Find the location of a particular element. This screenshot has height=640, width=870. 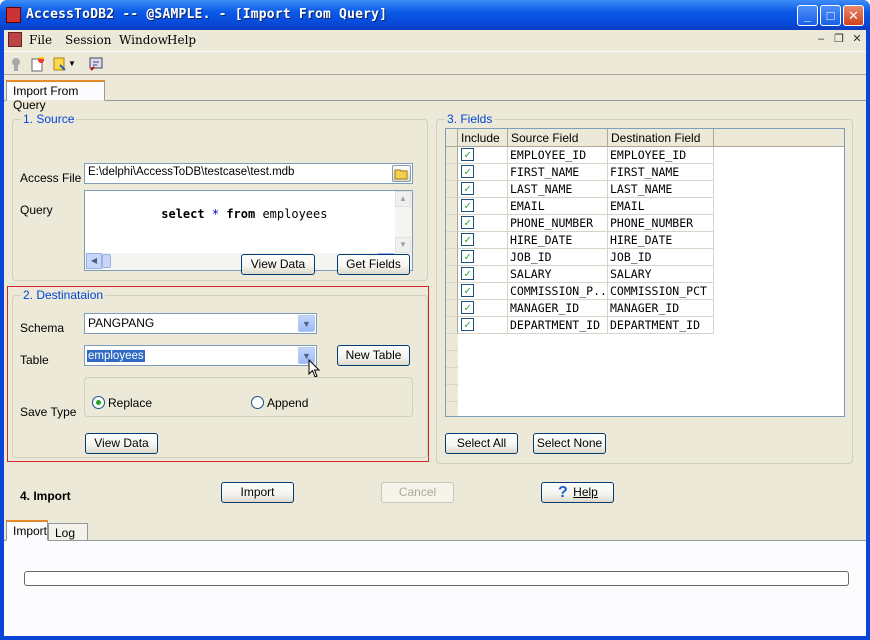

help-button: ? Help is located at coordinates (577, 492).